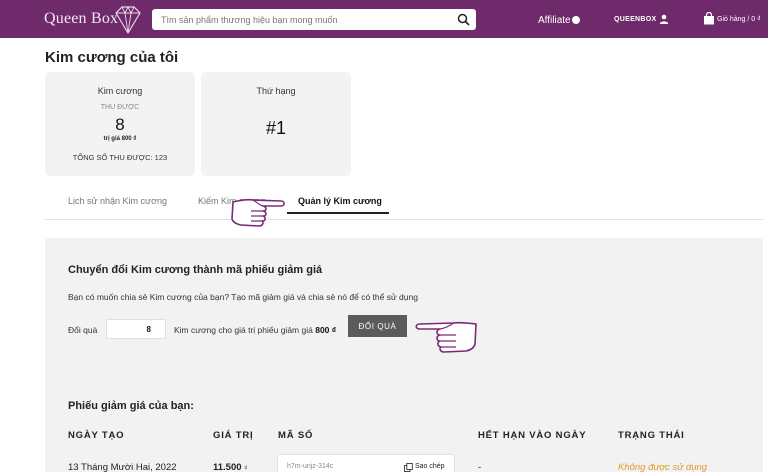  I want to click on account-link: QUEENBOX, so click(635, 19).